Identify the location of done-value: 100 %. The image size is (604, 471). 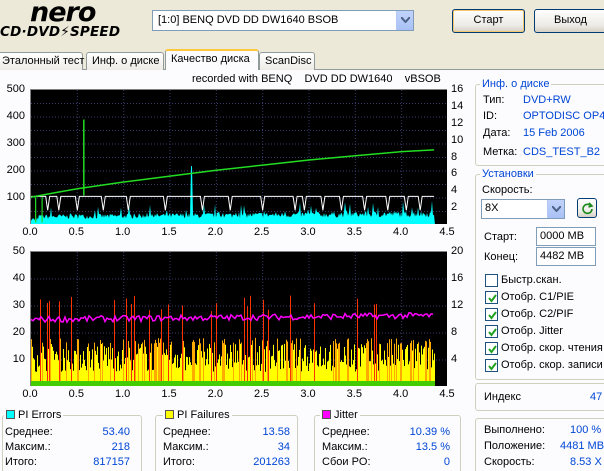
(586, 430).